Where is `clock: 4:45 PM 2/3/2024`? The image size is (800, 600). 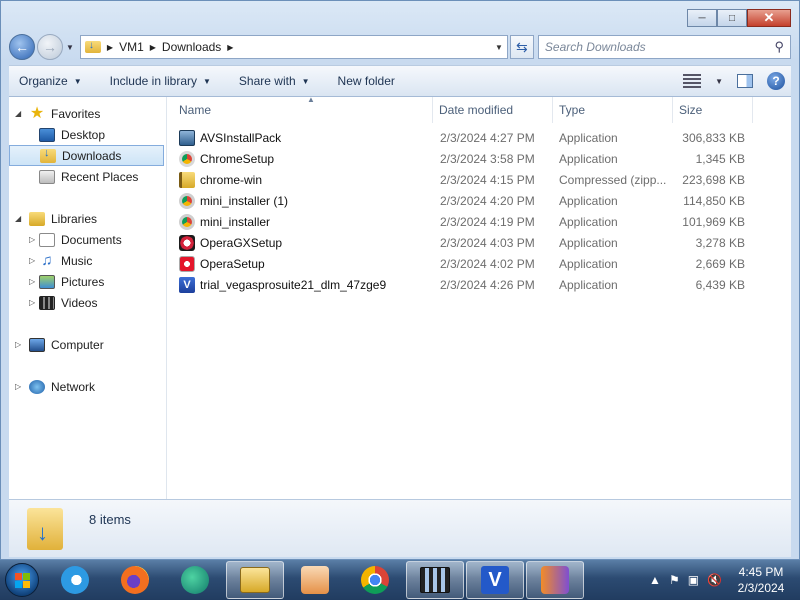
clock: 4:45 PM 2/3/2024 is located at coordinates (761, 580).